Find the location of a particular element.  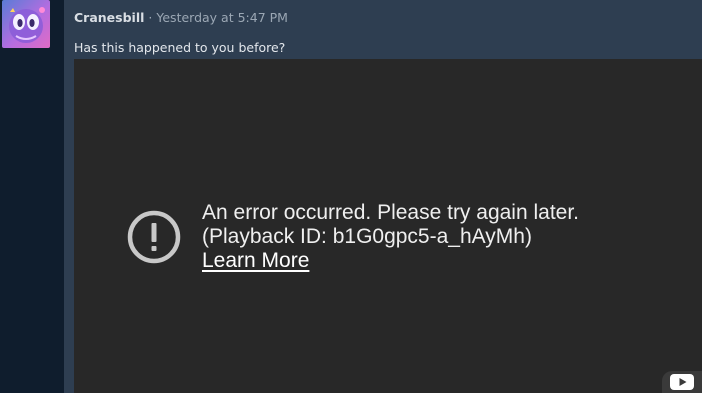

left-rail is located at coordinates (32, 196).